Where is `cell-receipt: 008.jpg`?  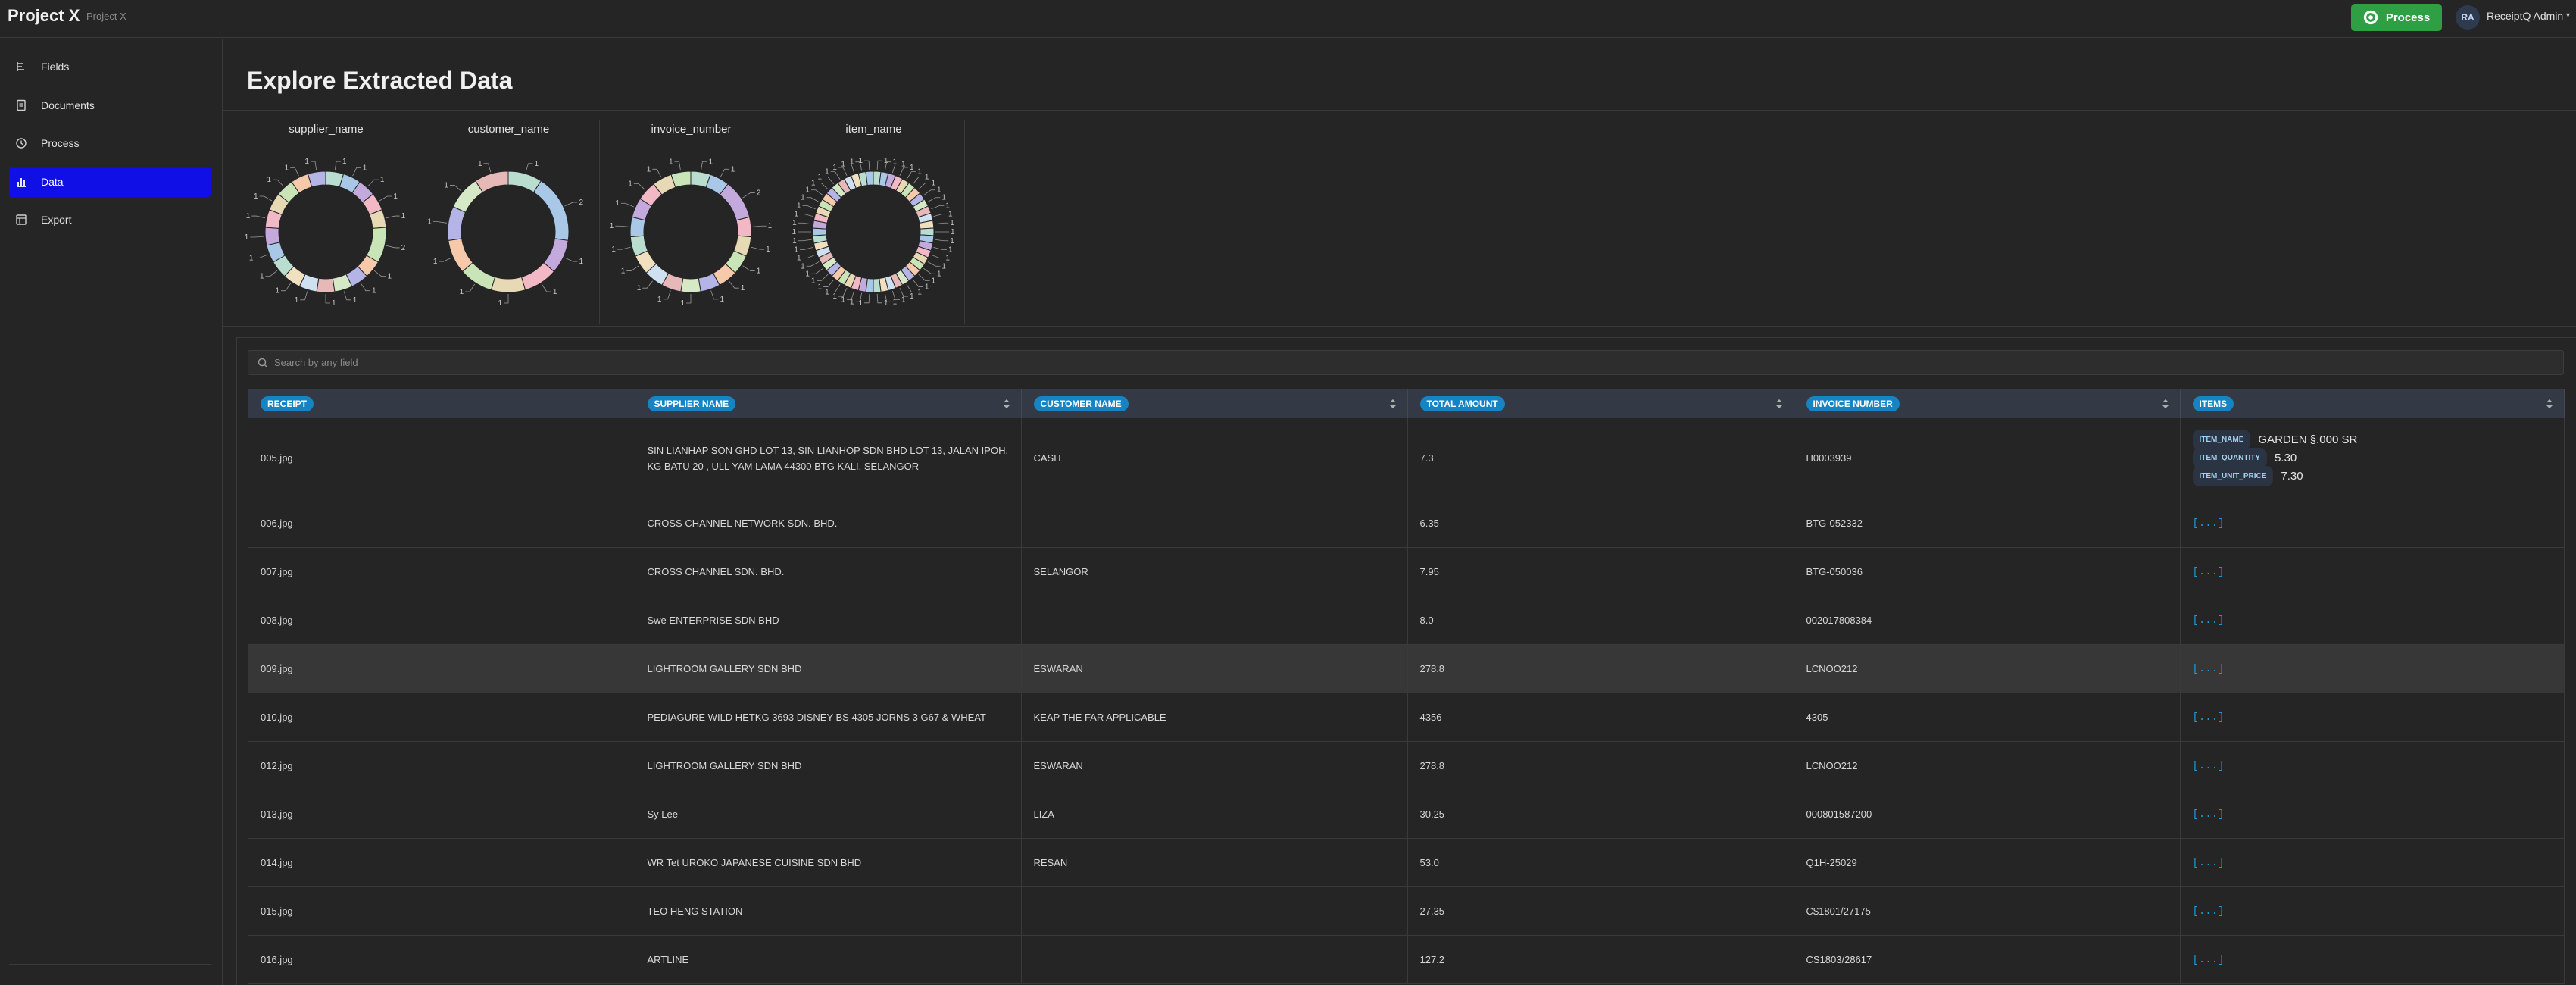
cell-receipt: 008.jpg is located at coordinates (441, 620).